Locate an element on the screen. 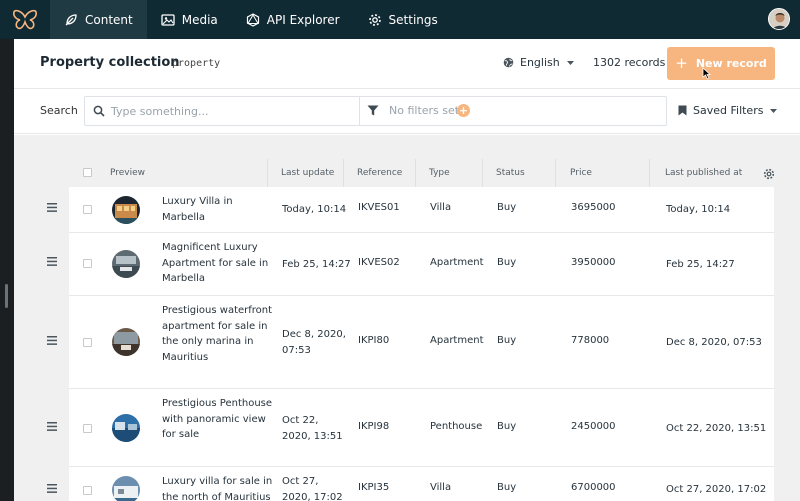 This screenshot has height=501, width=800. price-cell: 3950000 is located at coordinates (593, 262).